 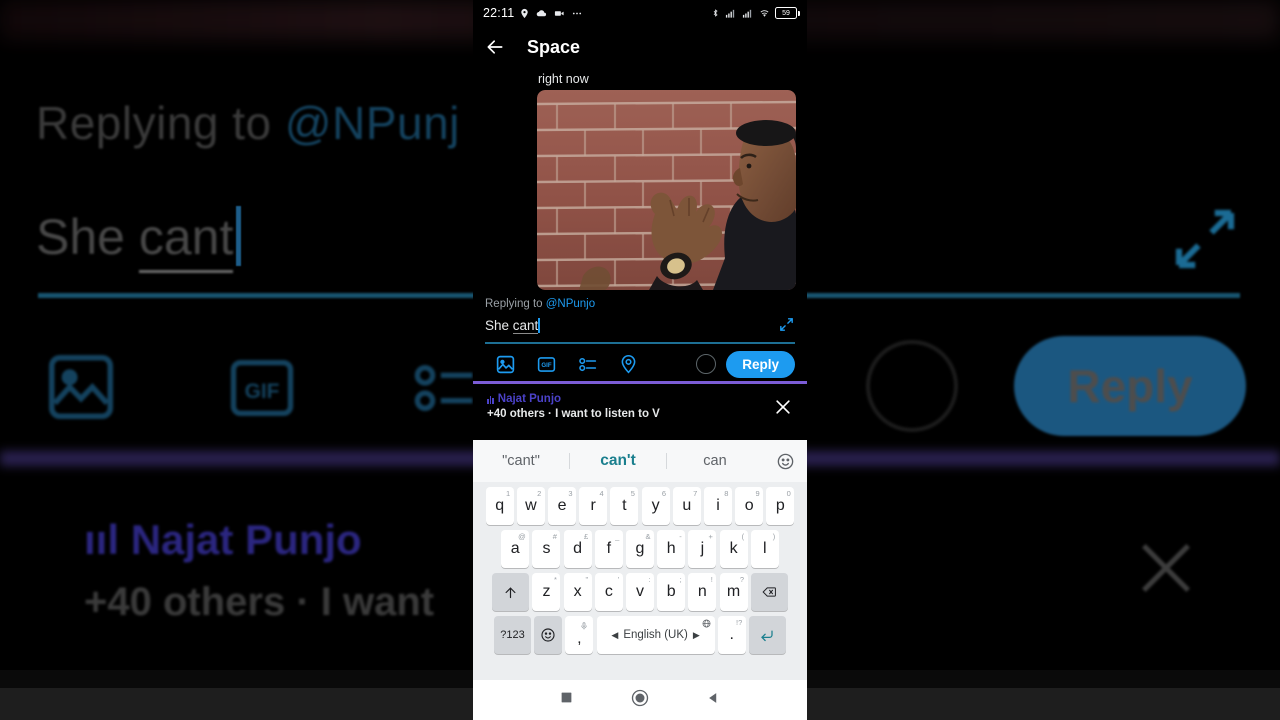 What do you see at coordinates (686, 506) in the screenshot?
I see `key-u: 7u` at bounding box center [686, 506].